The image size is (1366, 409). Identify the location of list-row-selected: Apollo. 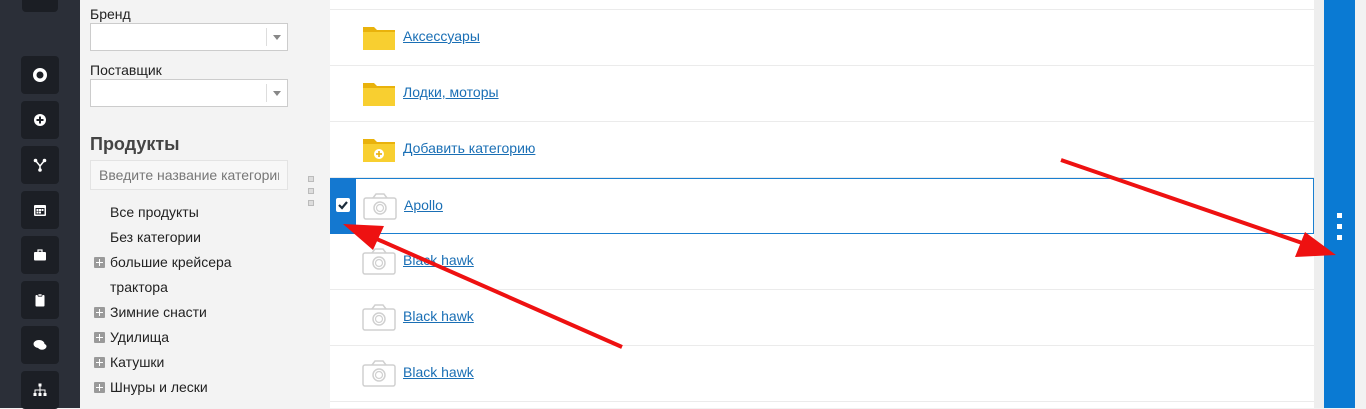
(822, 206).